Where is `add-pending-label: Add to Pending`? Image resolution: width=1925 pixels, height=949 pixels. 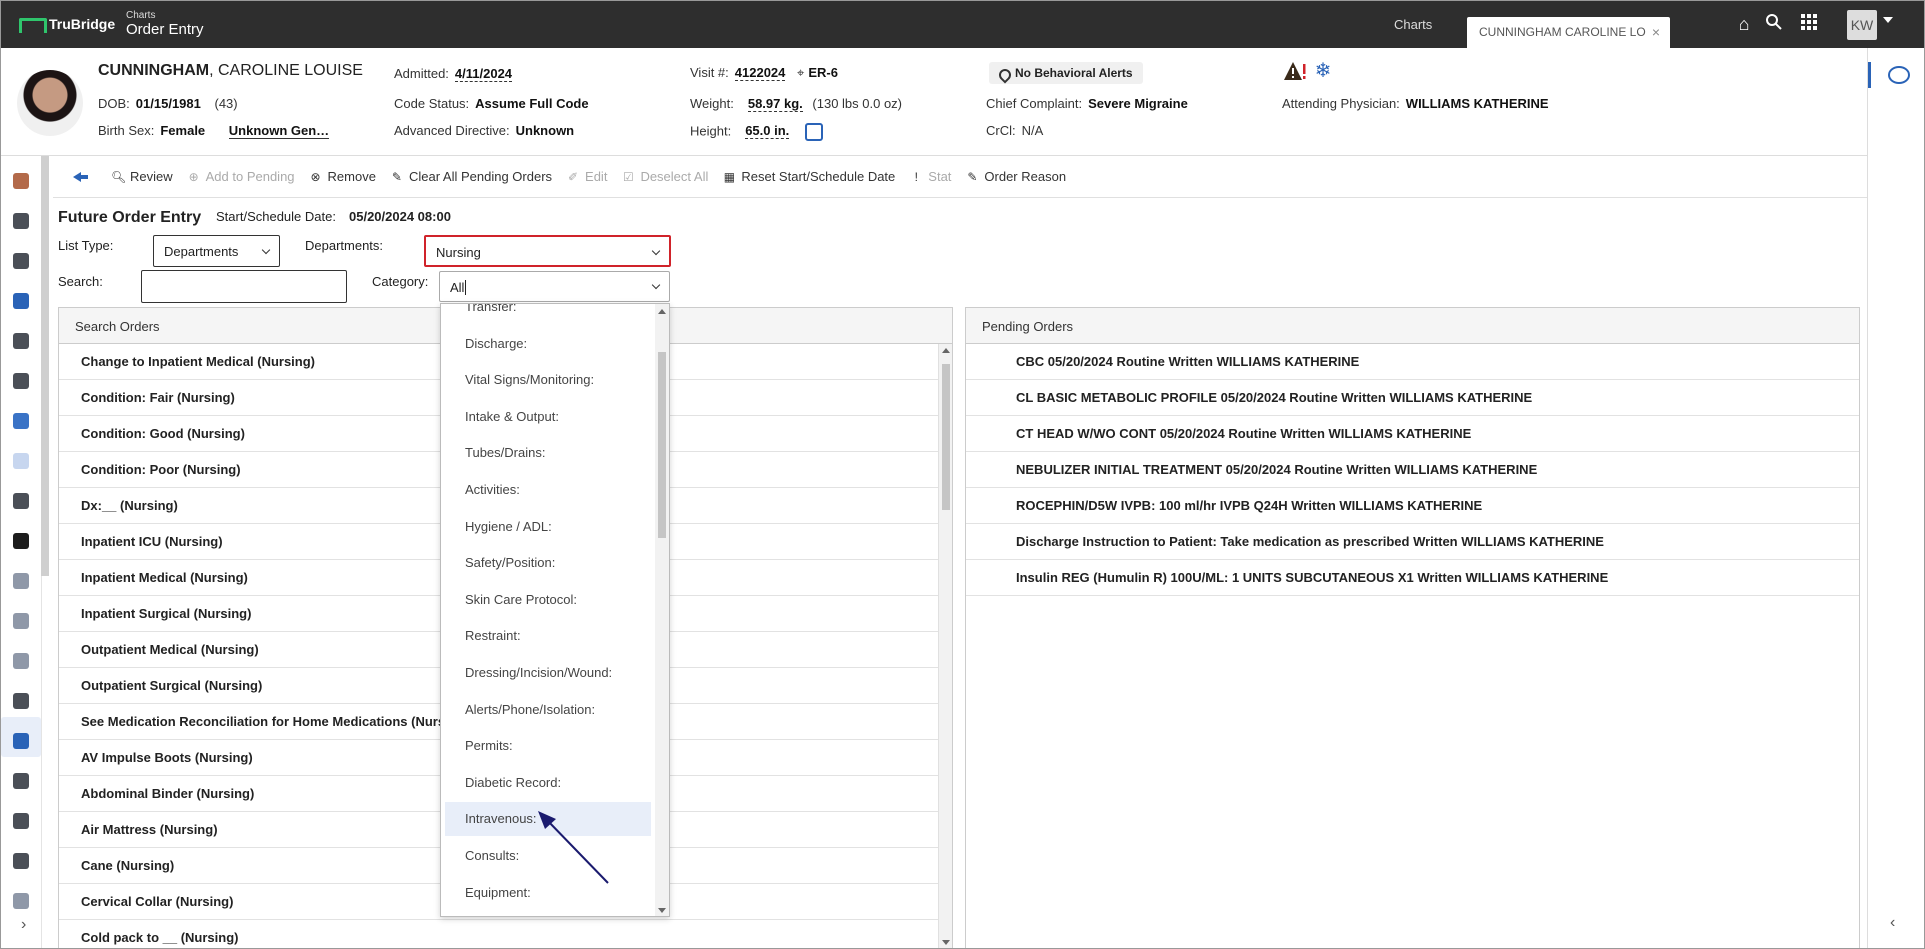 add-pending-label: Add to Pending is located at coordinates (250, 176).